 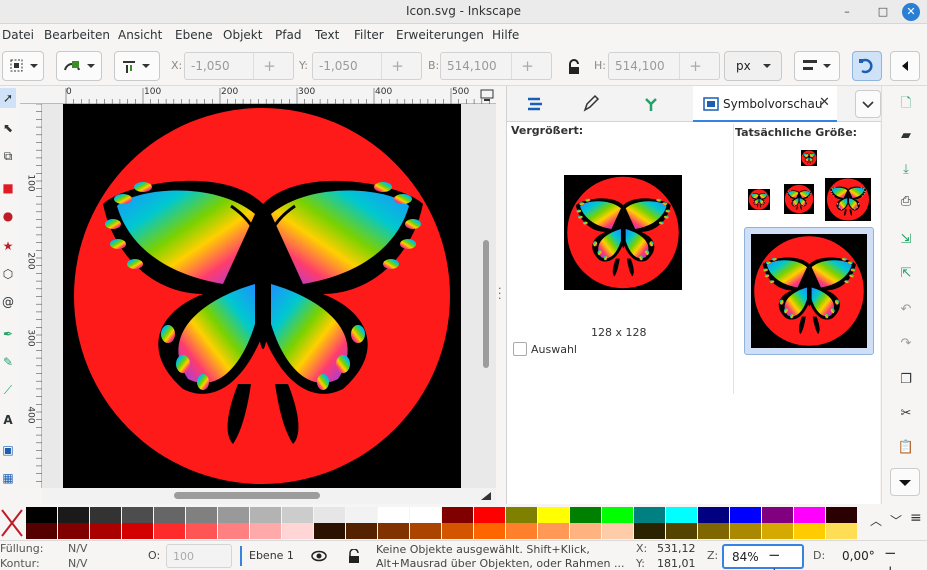 I want to click on palette-menu-icon: ≡, so click(x=916, y=518).